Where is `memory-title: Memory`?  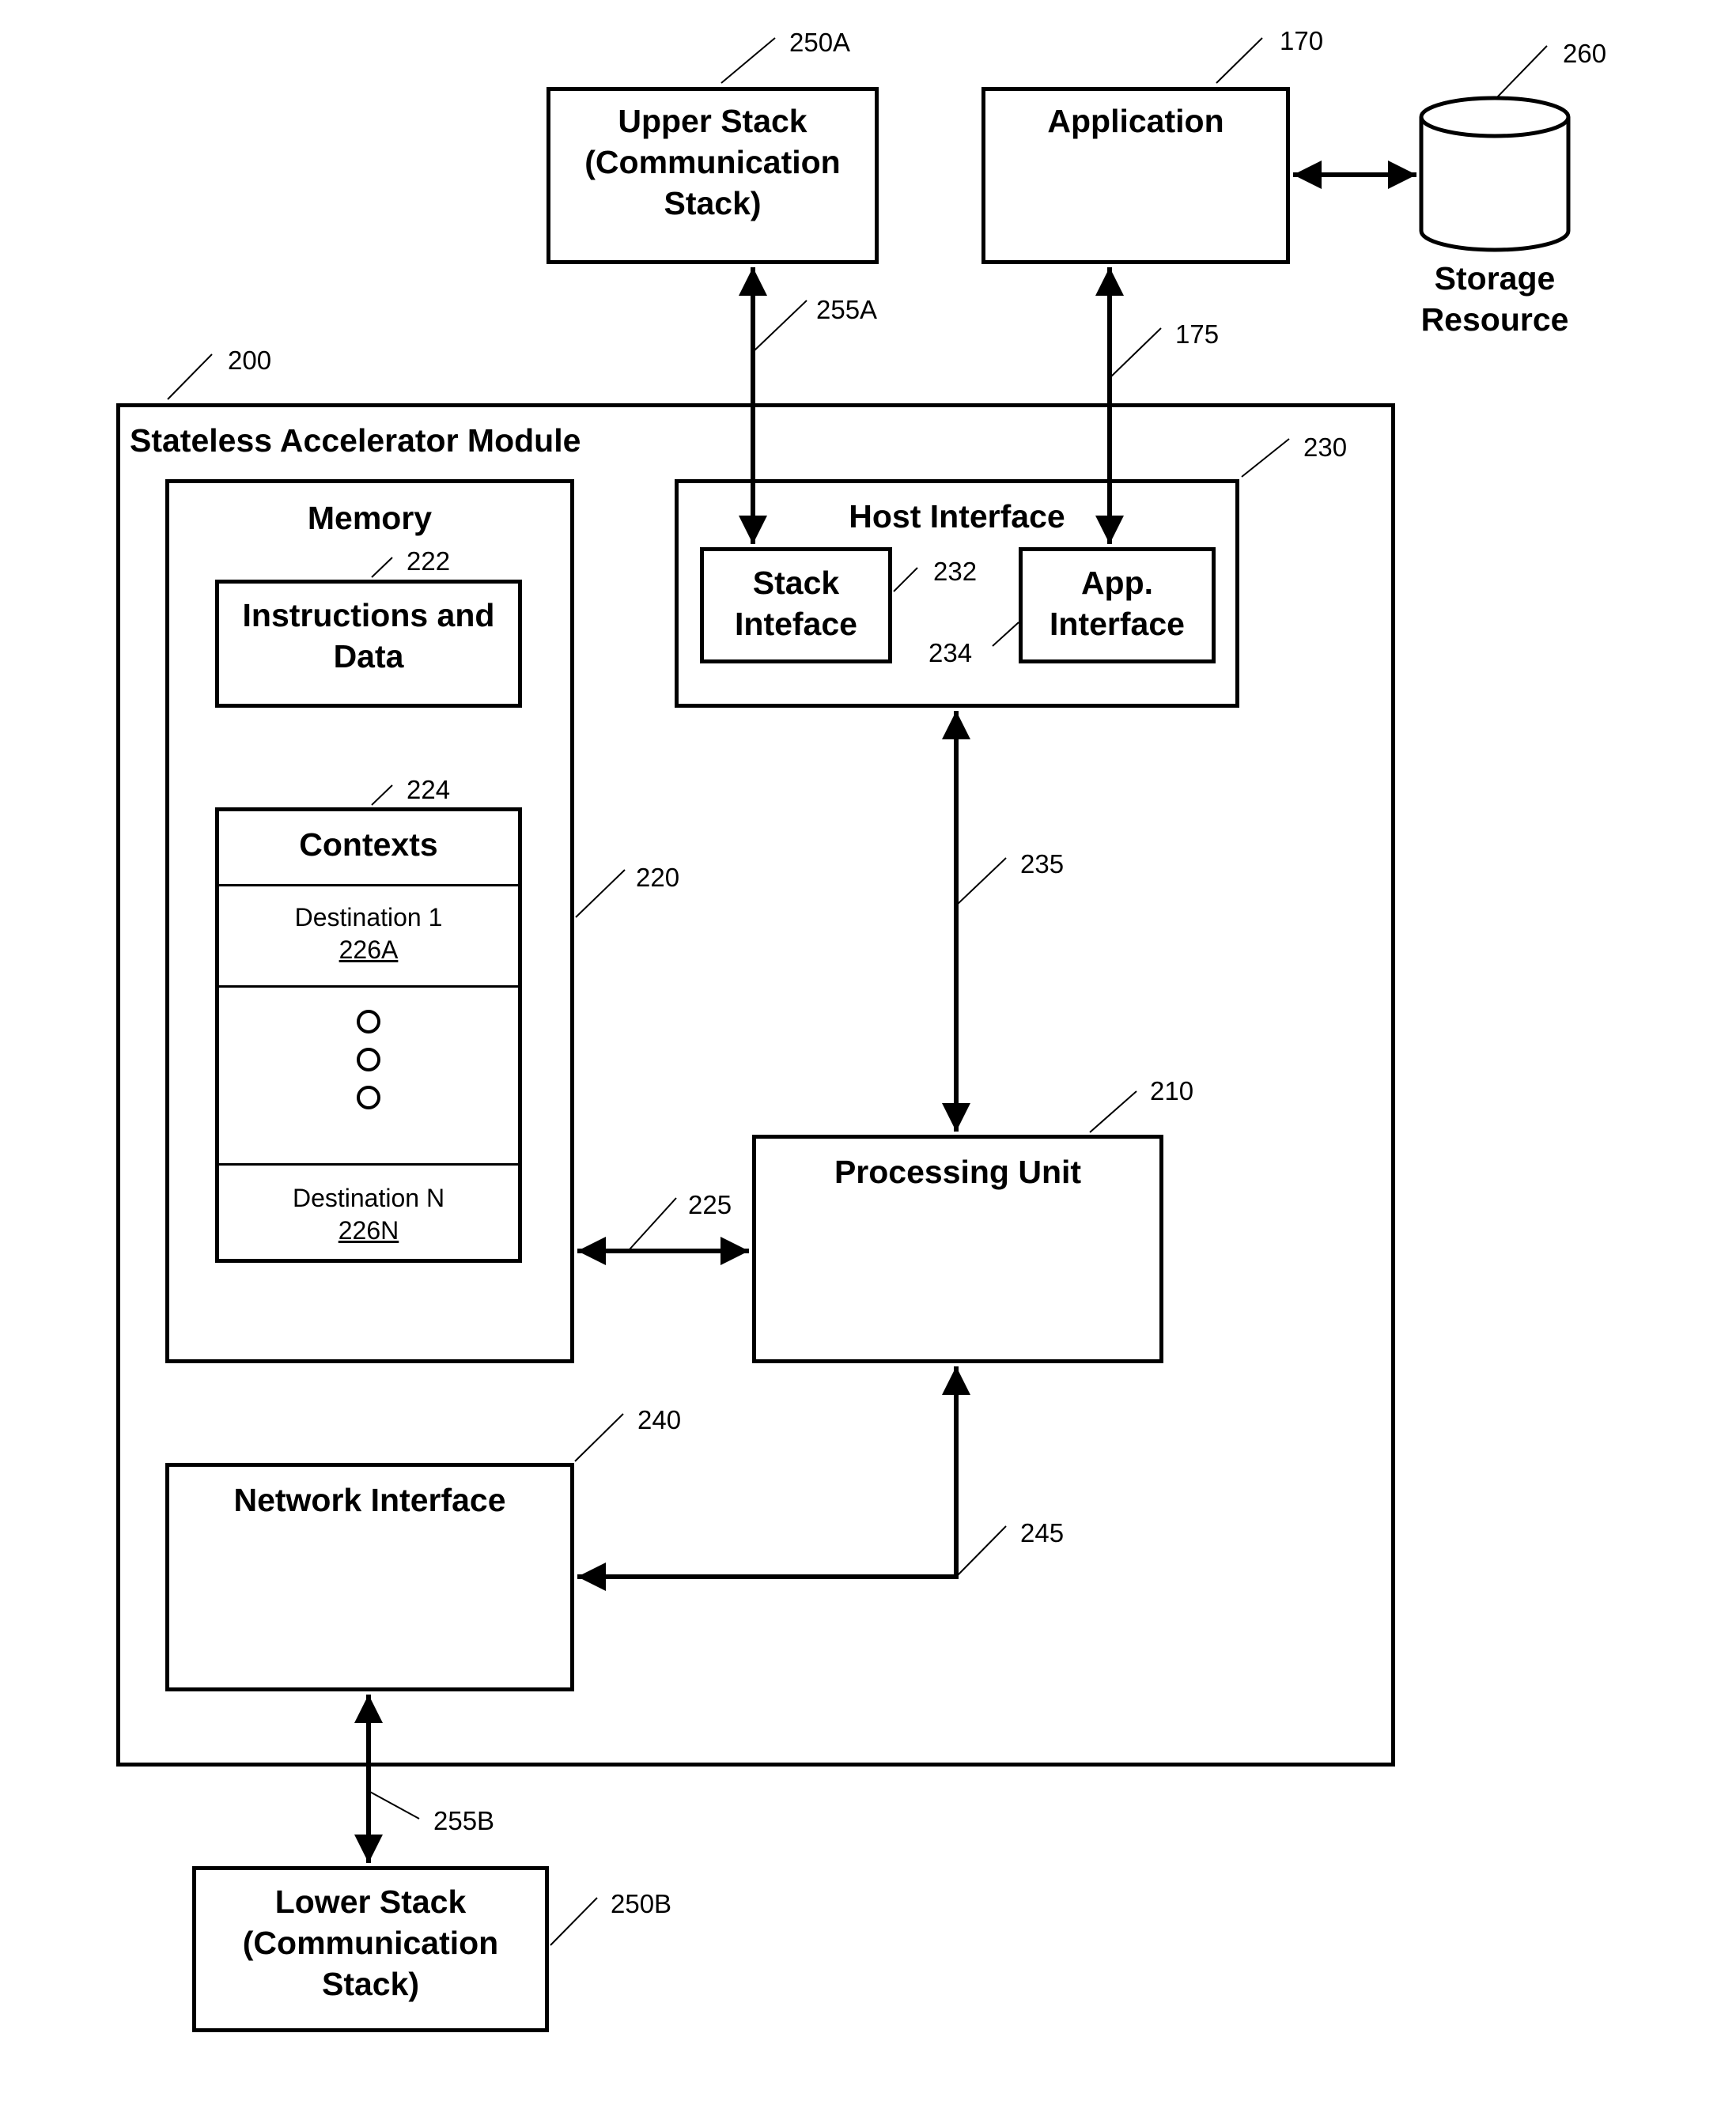
memory-title: Memory is located at coordinates (370, 518).